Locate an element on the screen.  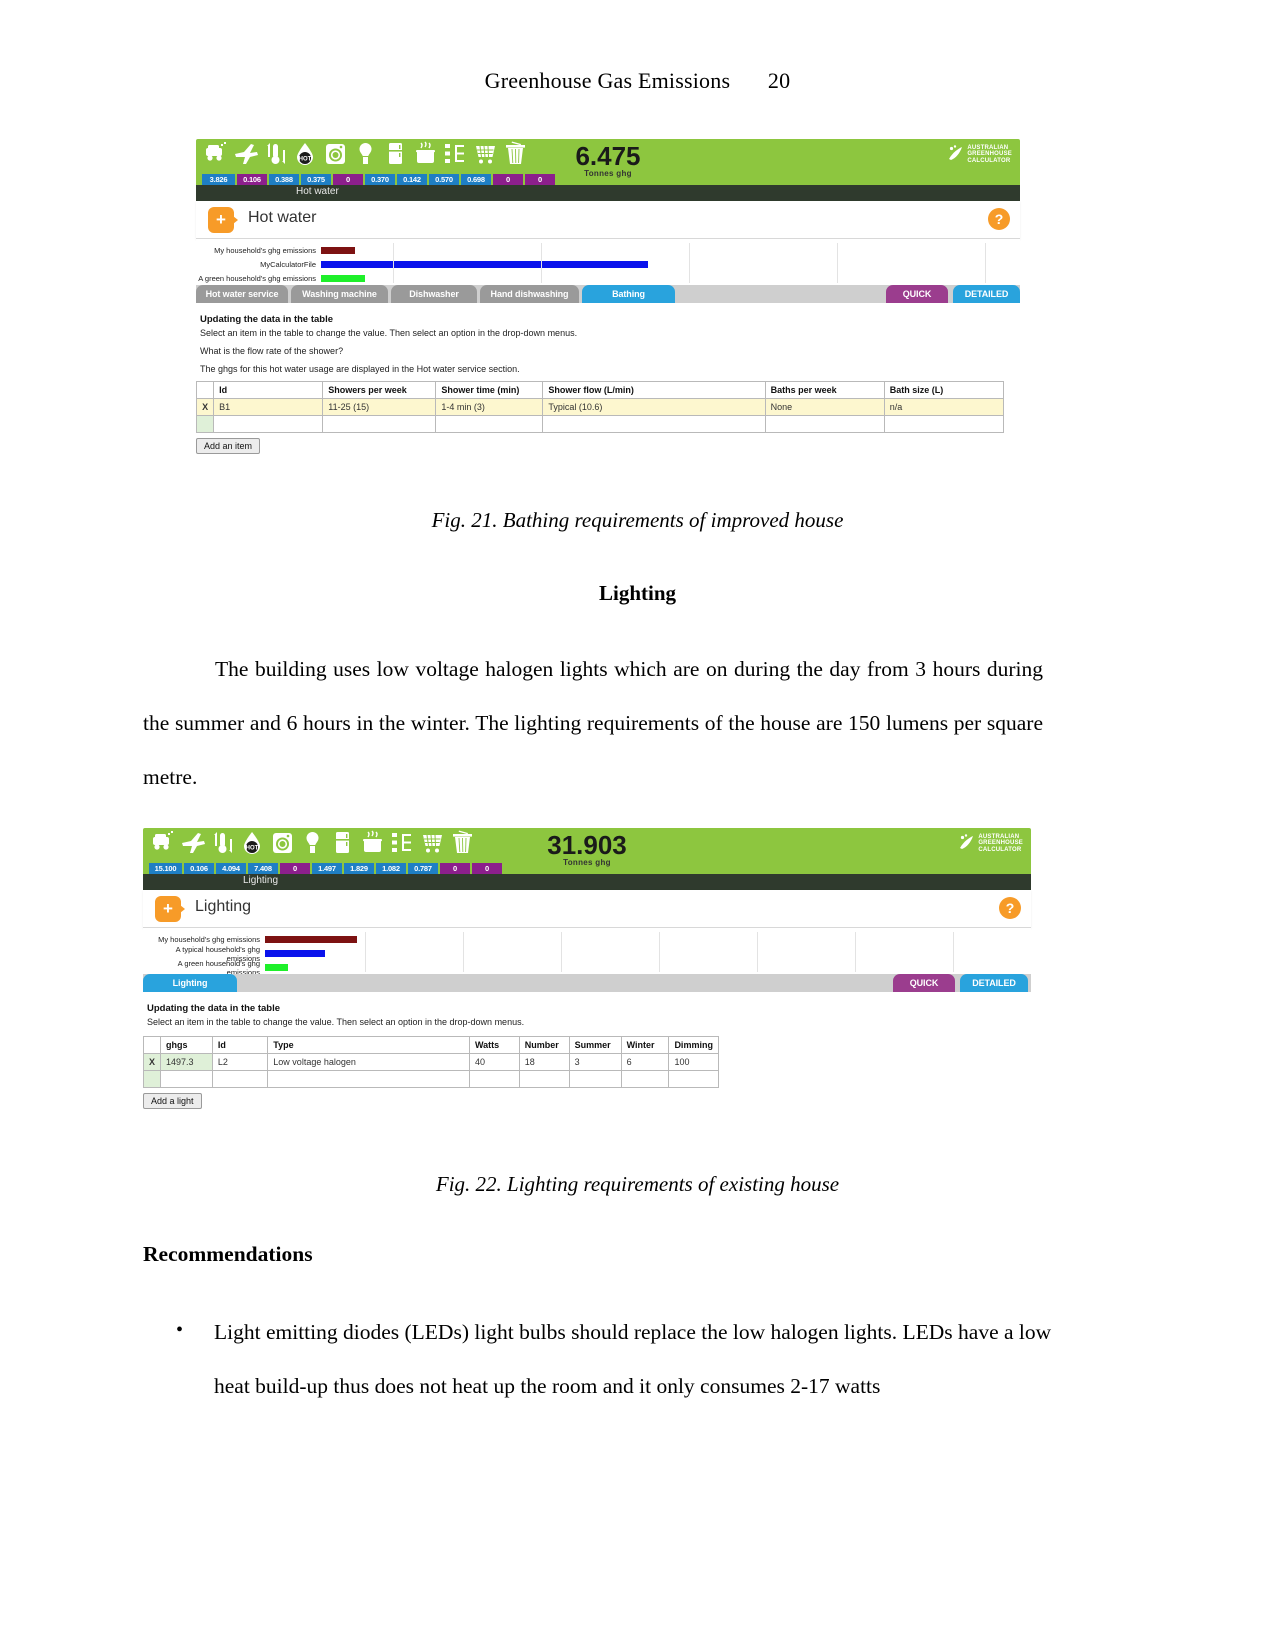
cell-summer: 3 is located at coordinates (595, 1062).